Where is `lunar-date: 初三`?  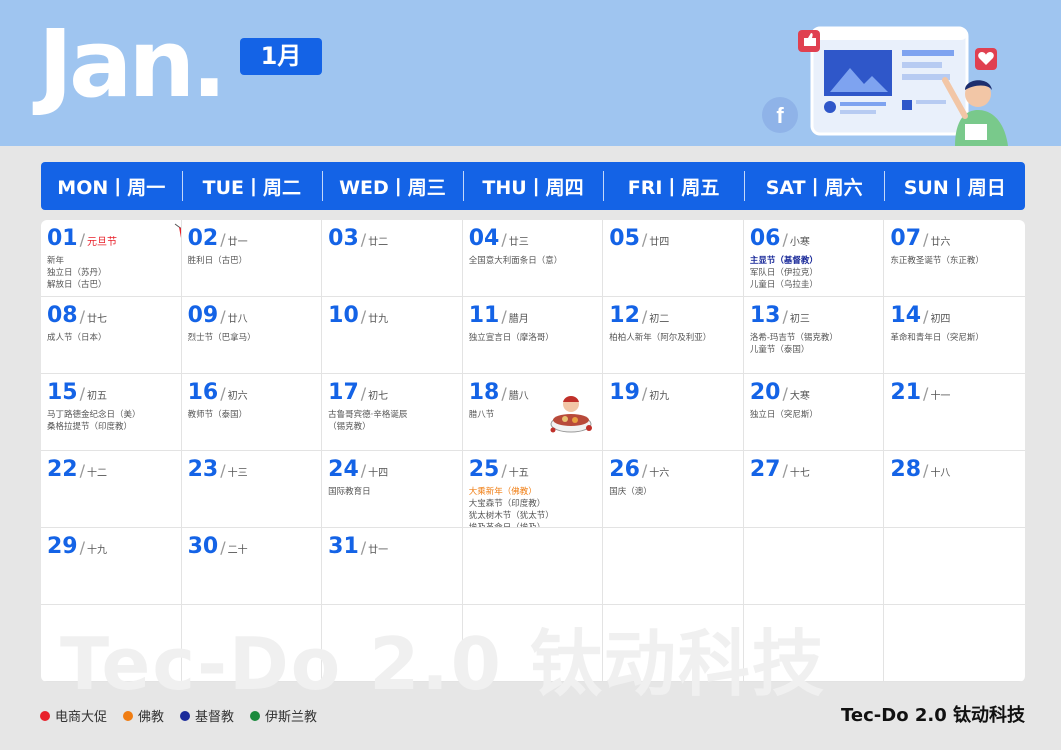 lunar-date: 初三 is located at coordinates (799, 319).